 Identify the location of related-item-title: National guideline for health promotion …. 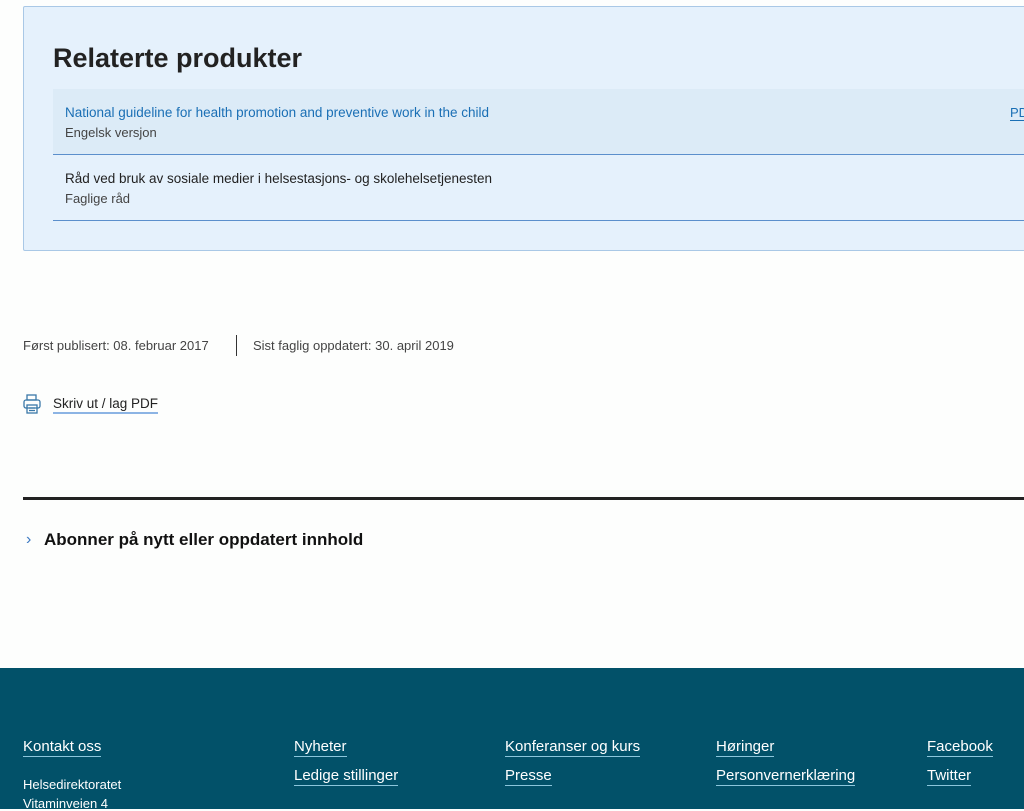
(277, 112).